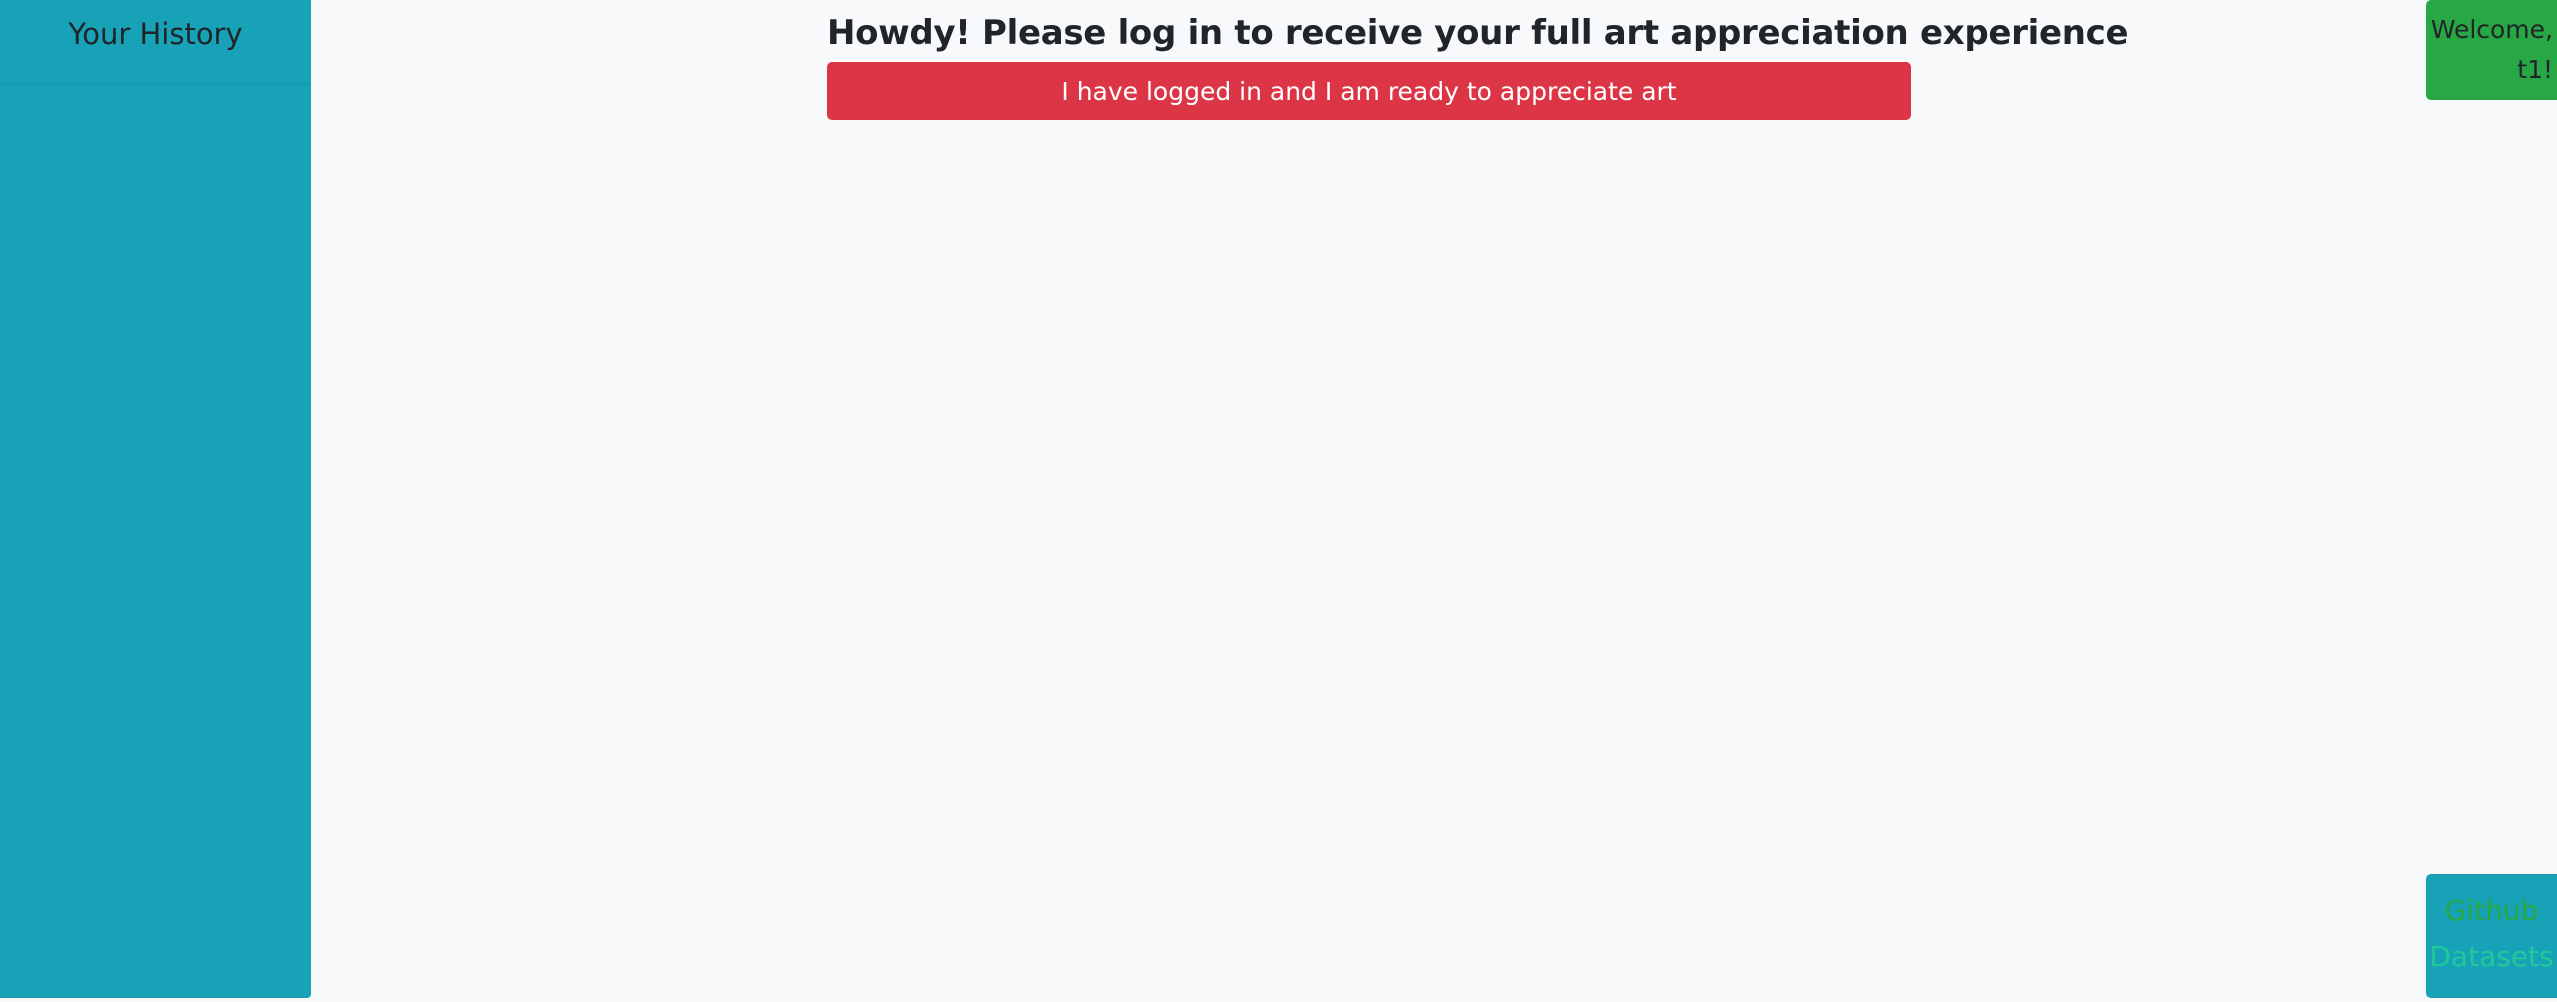 This screenshot has width=2557, height=1002. Describe the element at coordinates (155, 499) in the screenshot. I see `history-sidebar: Your History` at that location.